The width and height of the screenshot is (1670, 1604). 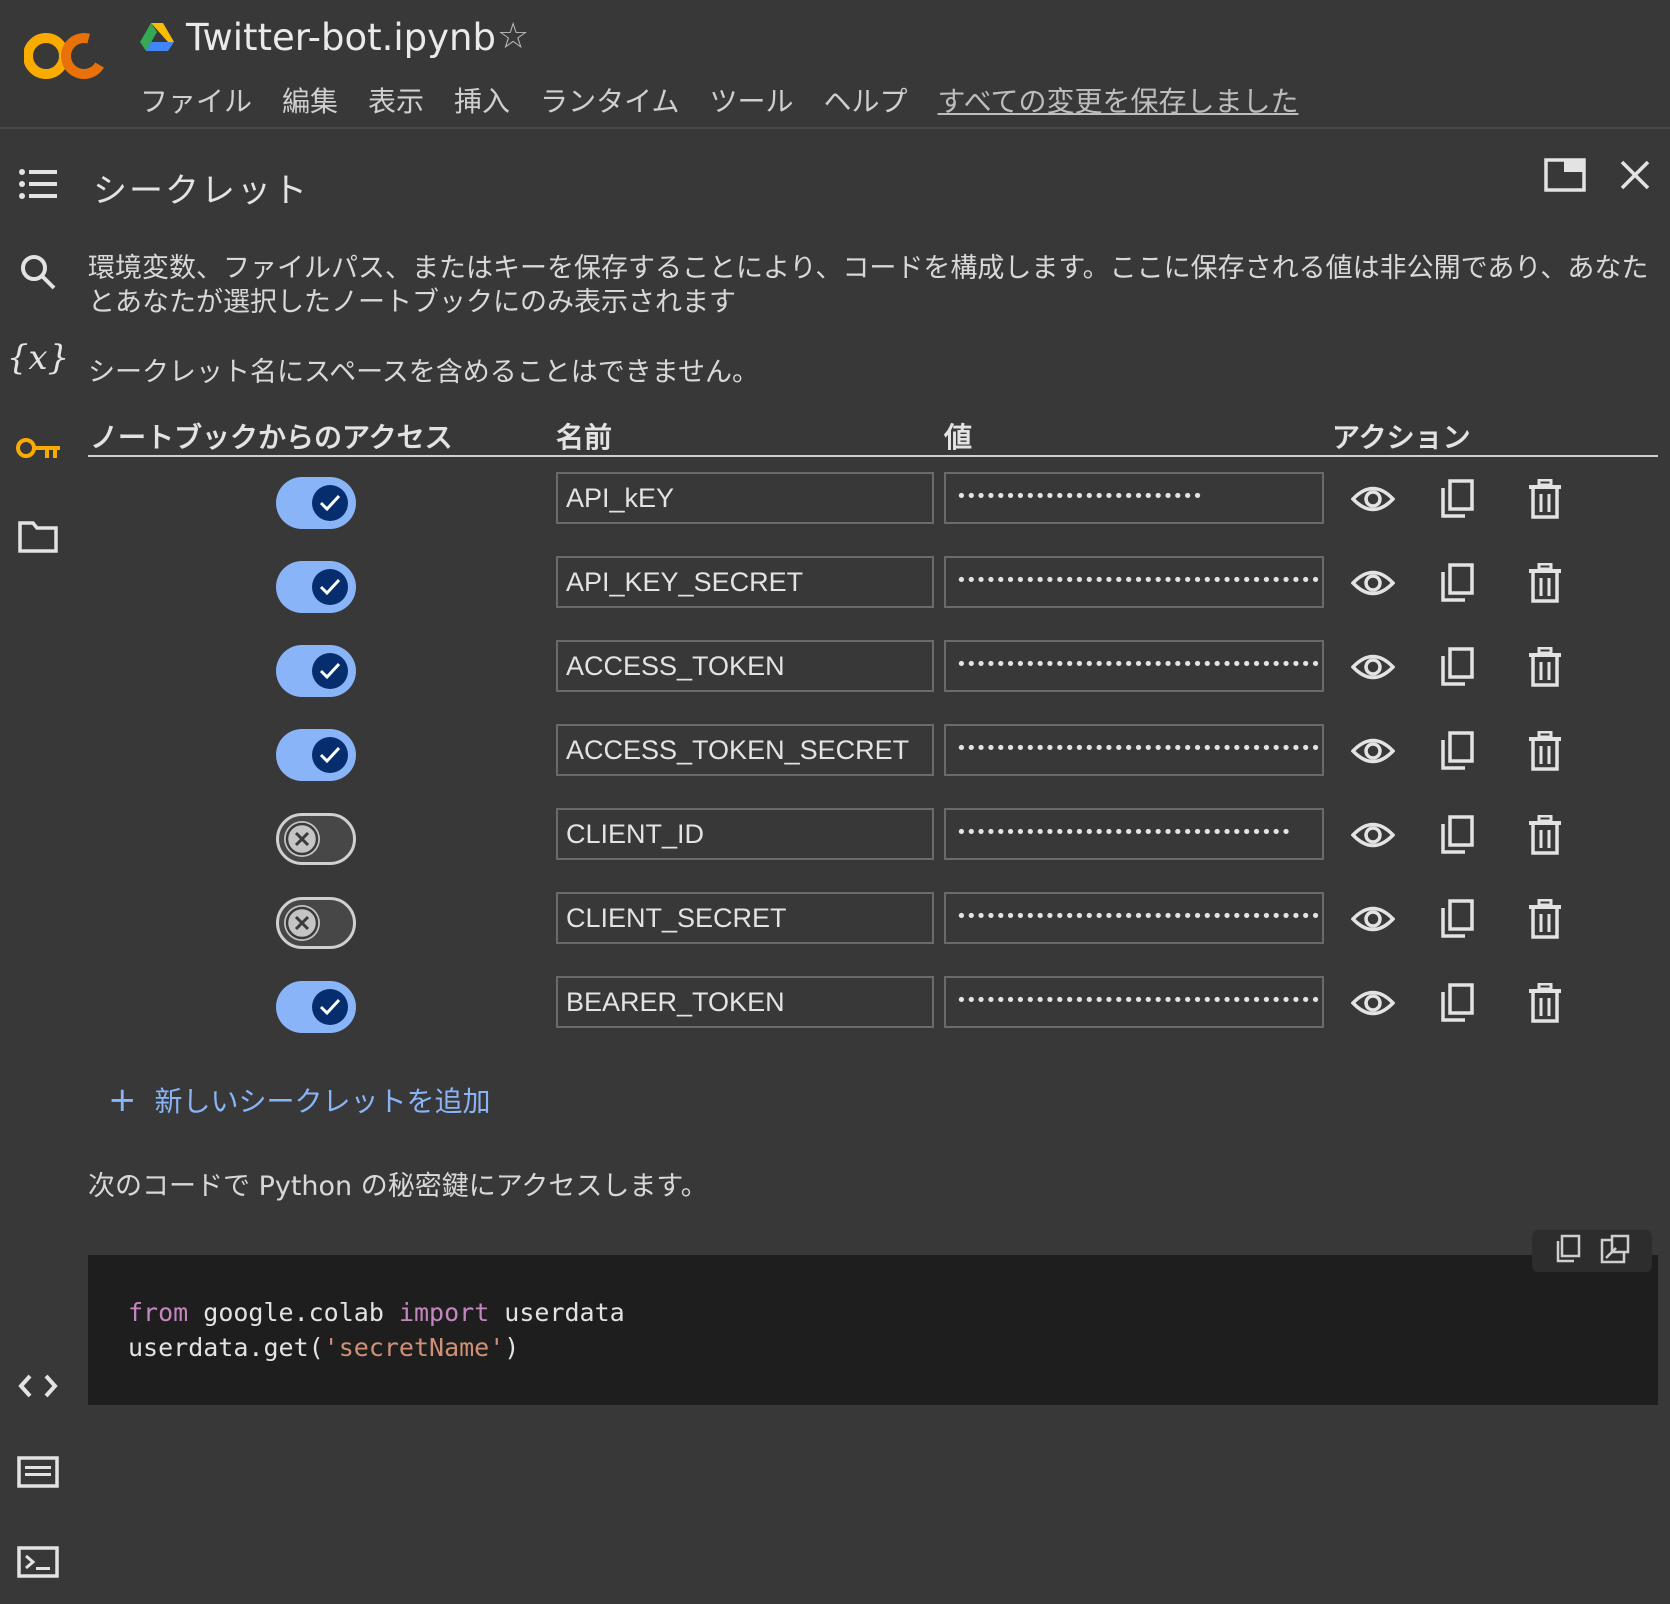 What do you see at coordinates (745, 834) in the screenshot?
I see `secret-name-field: CLIENT_ID` at bounding box center [745, 834].